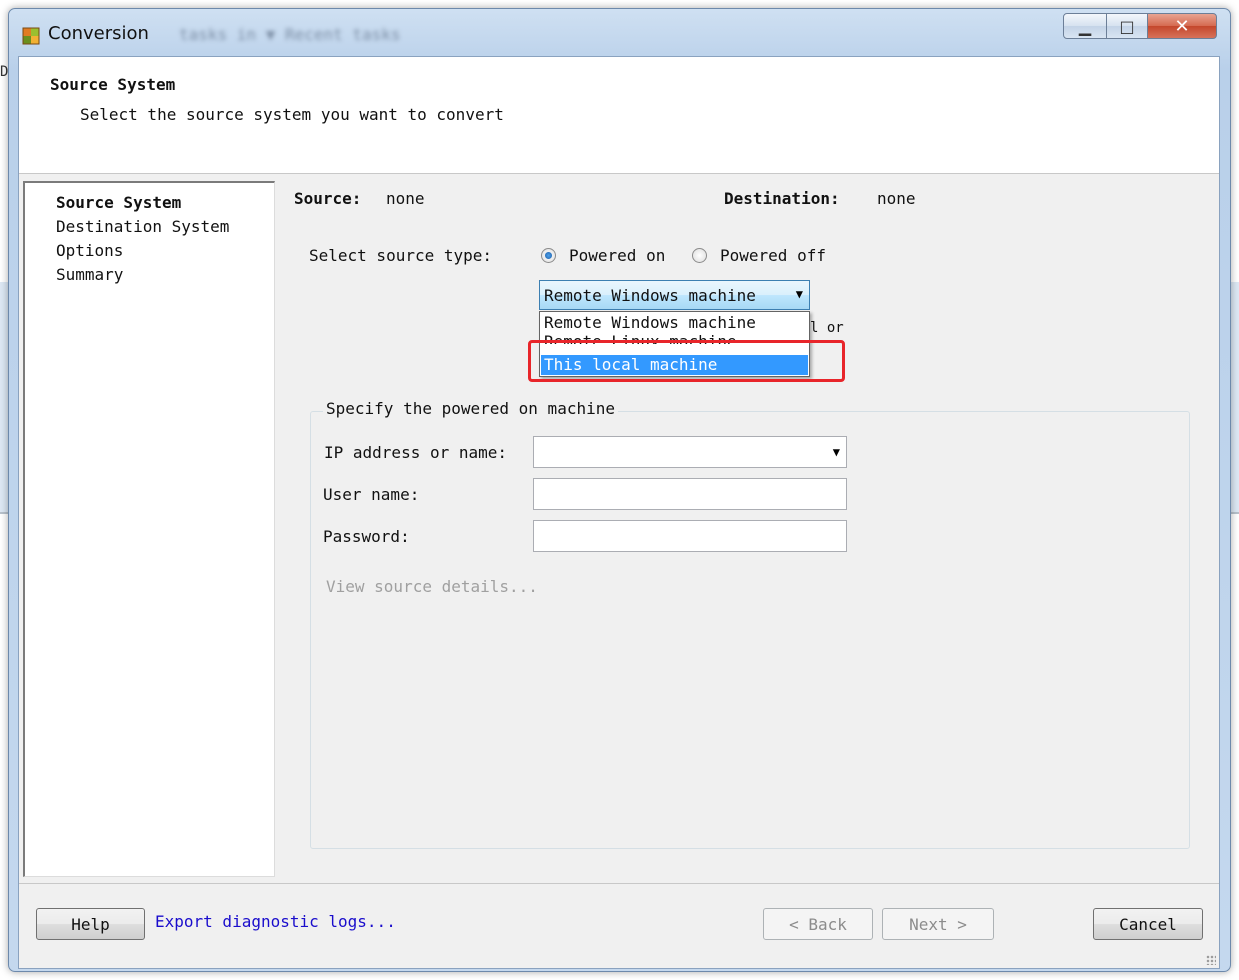 This screenshot has height=980, width=1239. I want to click on close-button: ✕, so click(1182, 26).